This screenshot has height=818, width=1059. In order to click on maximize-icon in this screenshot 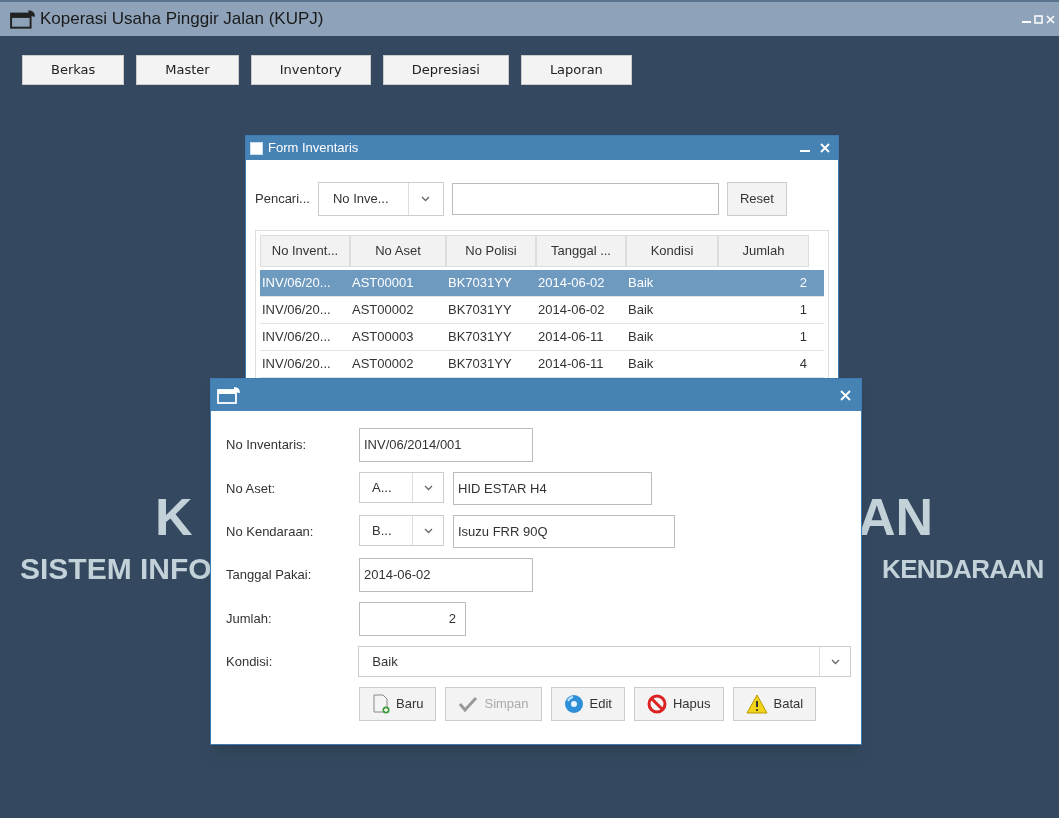, I will do `click(1038, 19)`.